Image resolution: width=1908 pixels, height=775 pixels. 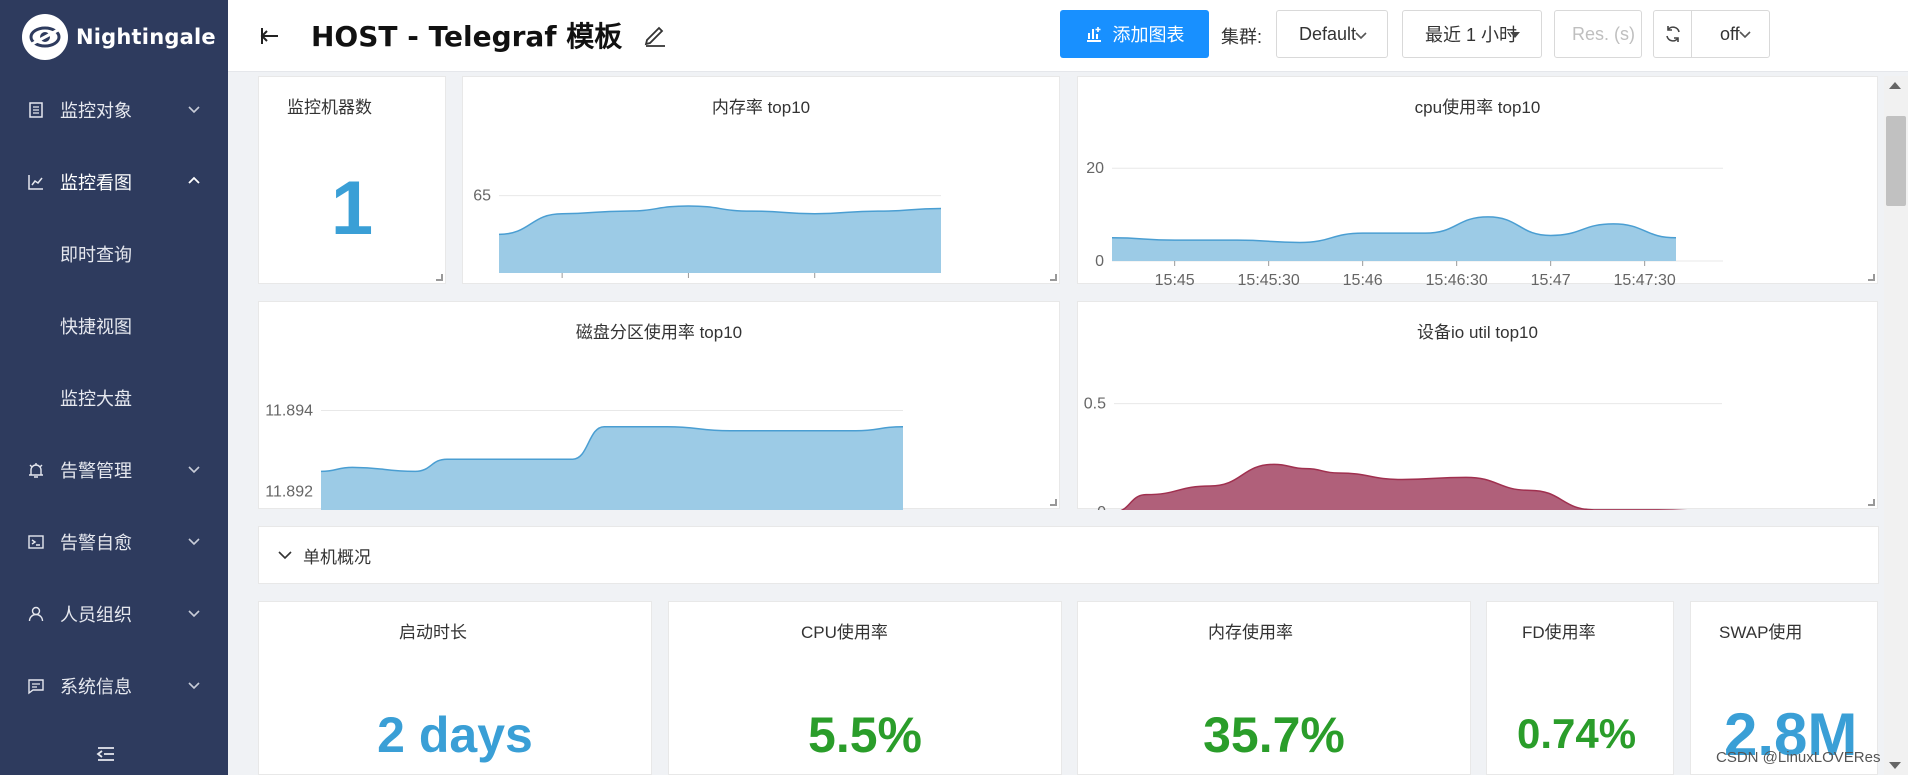 I want to click on sidebar-item-2: 即时查询, so click(x=114, y=254).